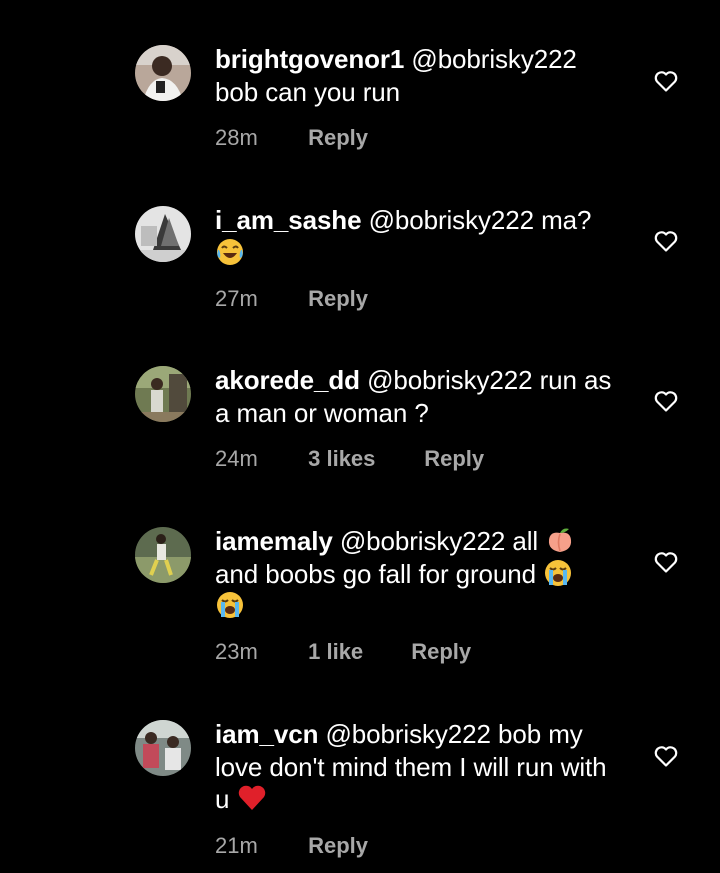  Describe the element at coordinates (266, 734) in the screenshot. I see `comment-username: iam_vcn` at that location.